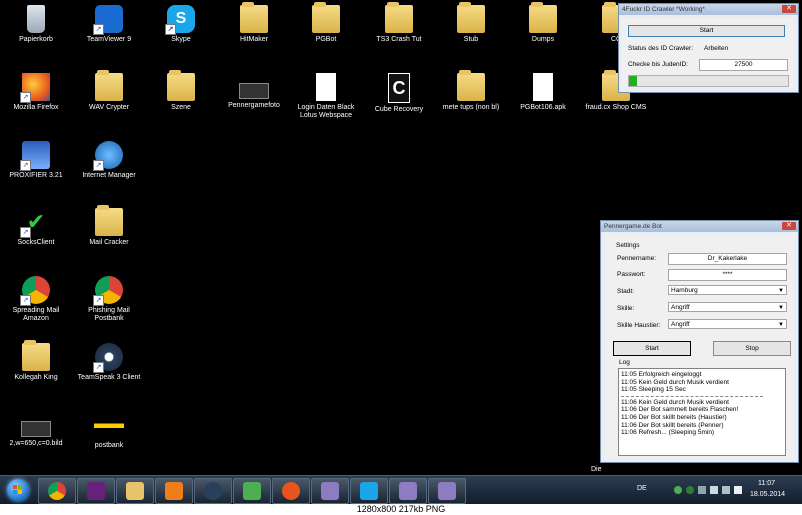  I want to click on desktop-icon: WAV Crypter, so click(109, 91).